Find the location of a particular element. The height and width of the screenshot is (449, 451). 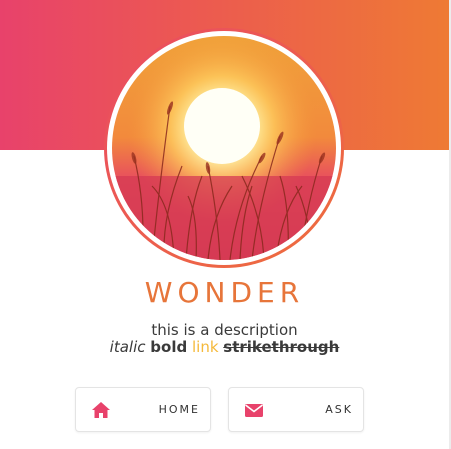

description-text: this is a description is located at coordinates (224, 330).